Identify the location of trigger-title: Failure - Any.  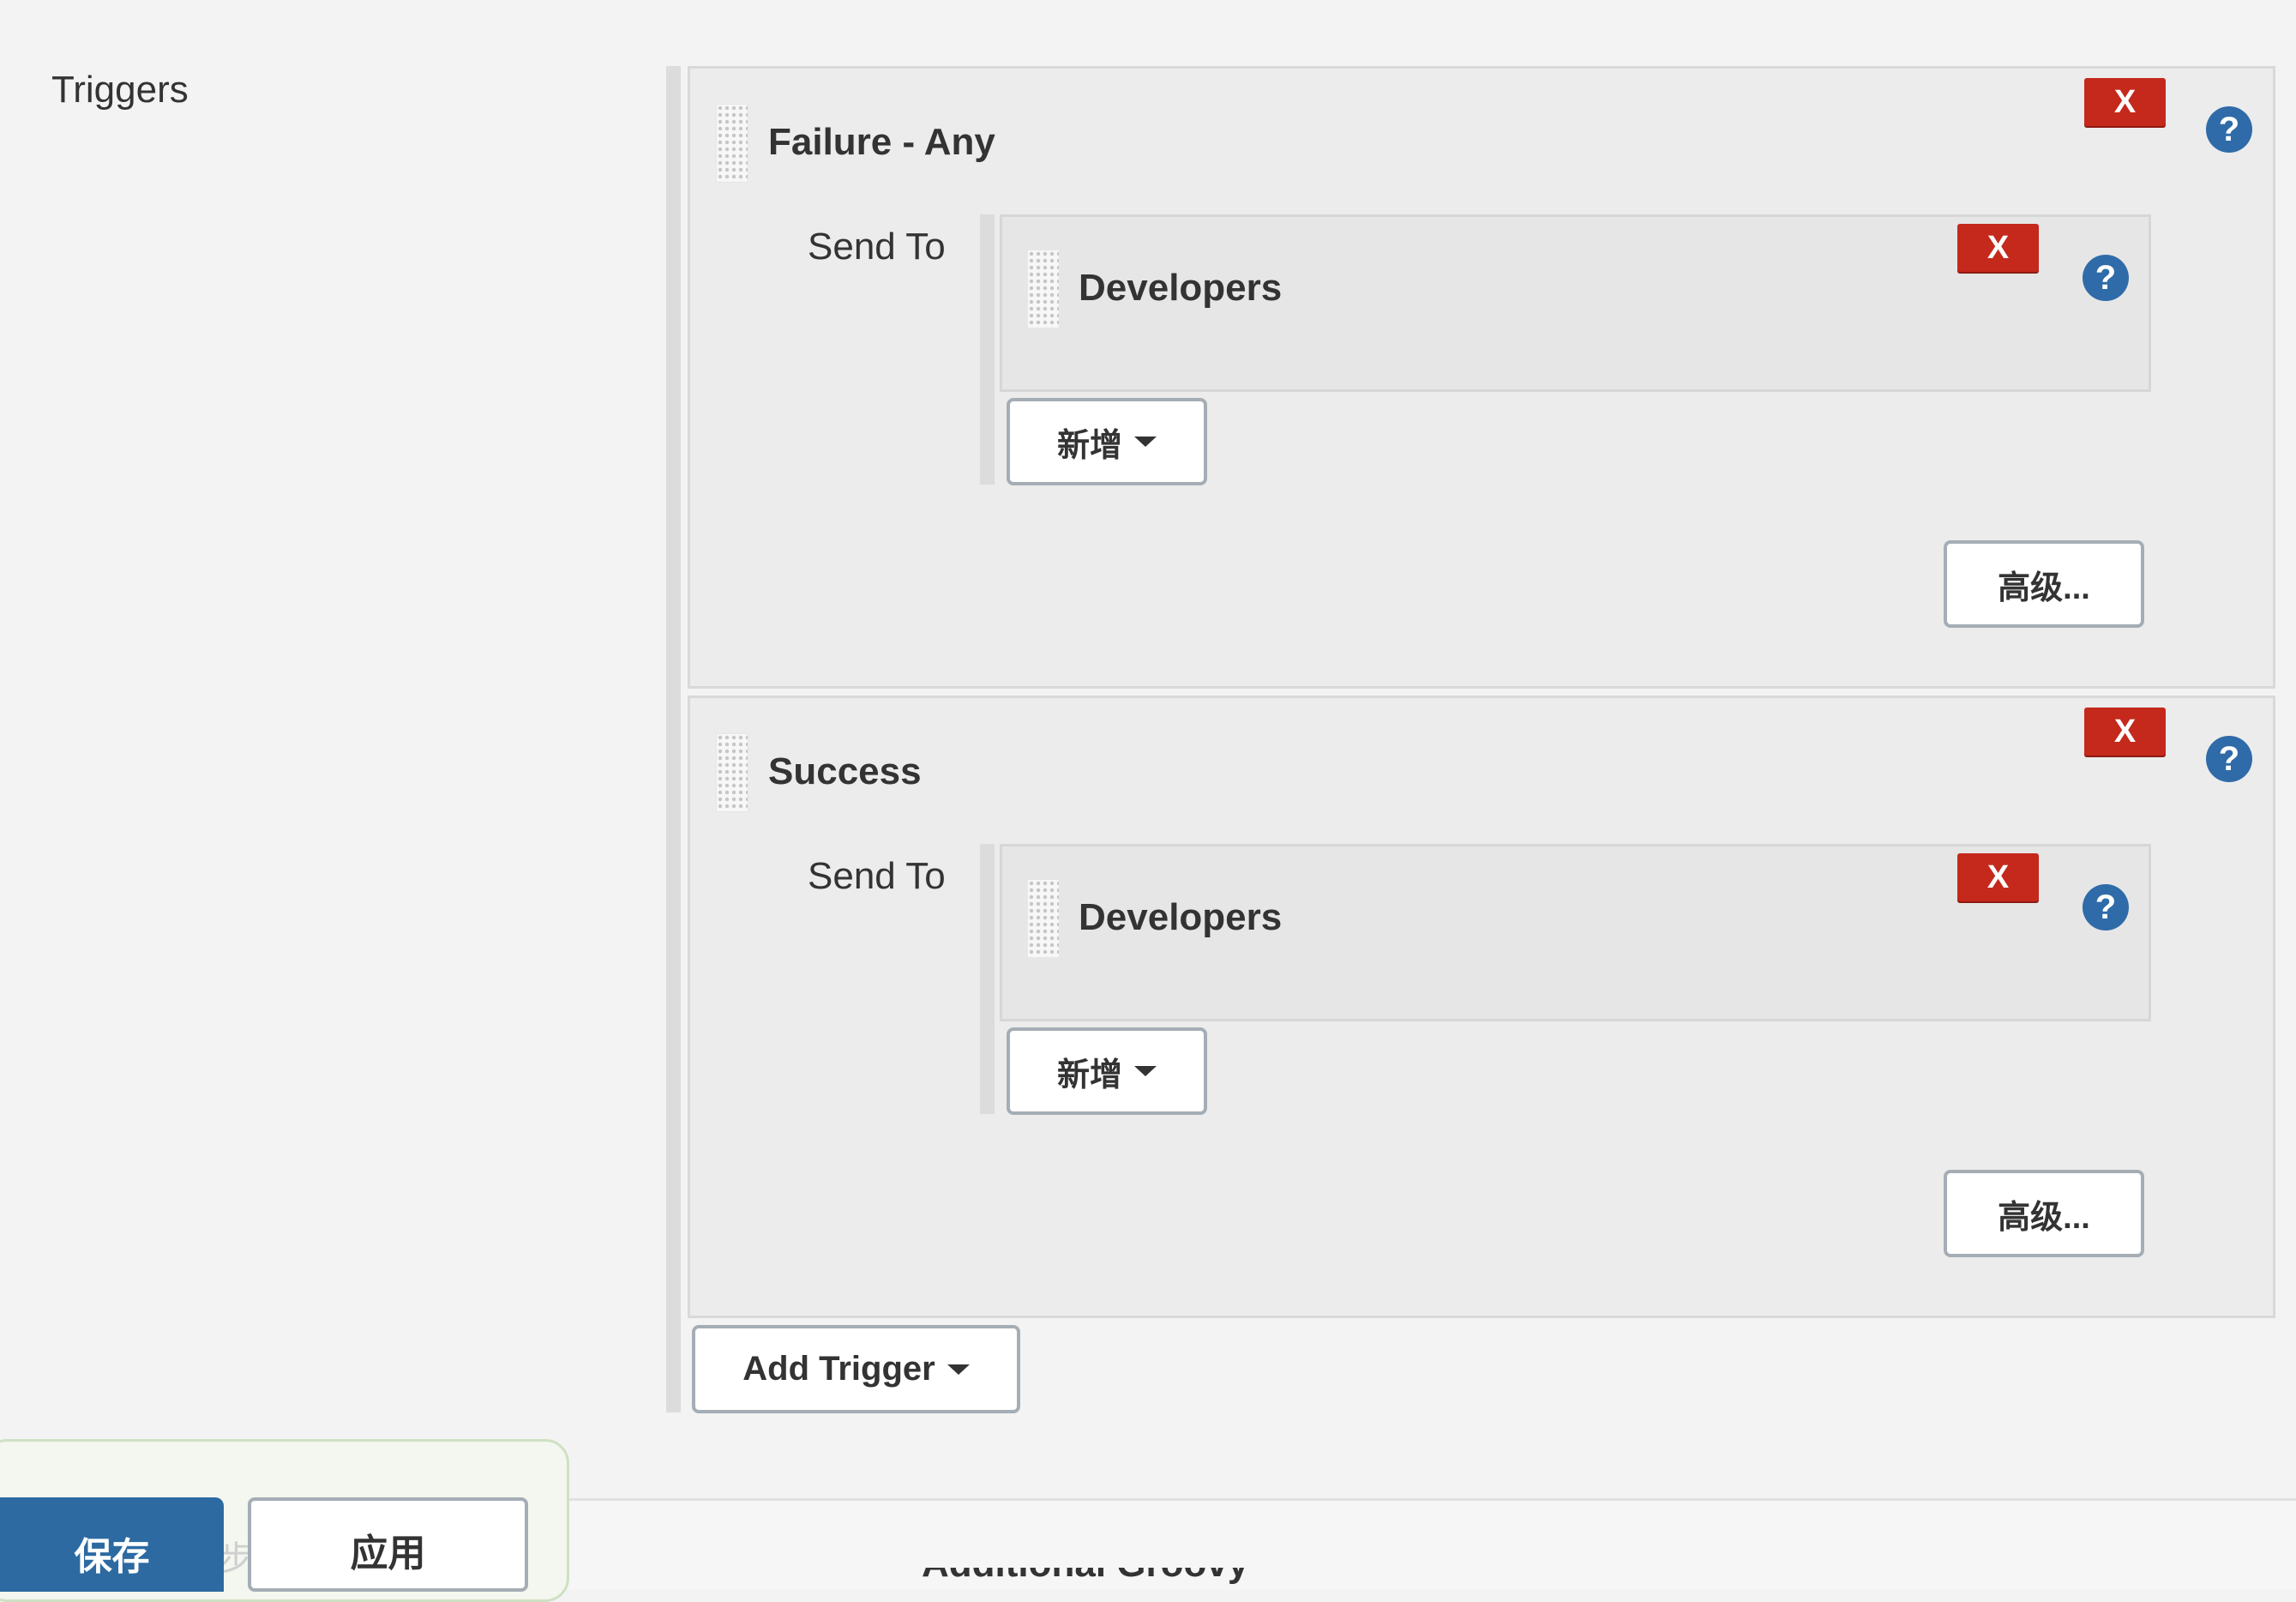
(881, 142).